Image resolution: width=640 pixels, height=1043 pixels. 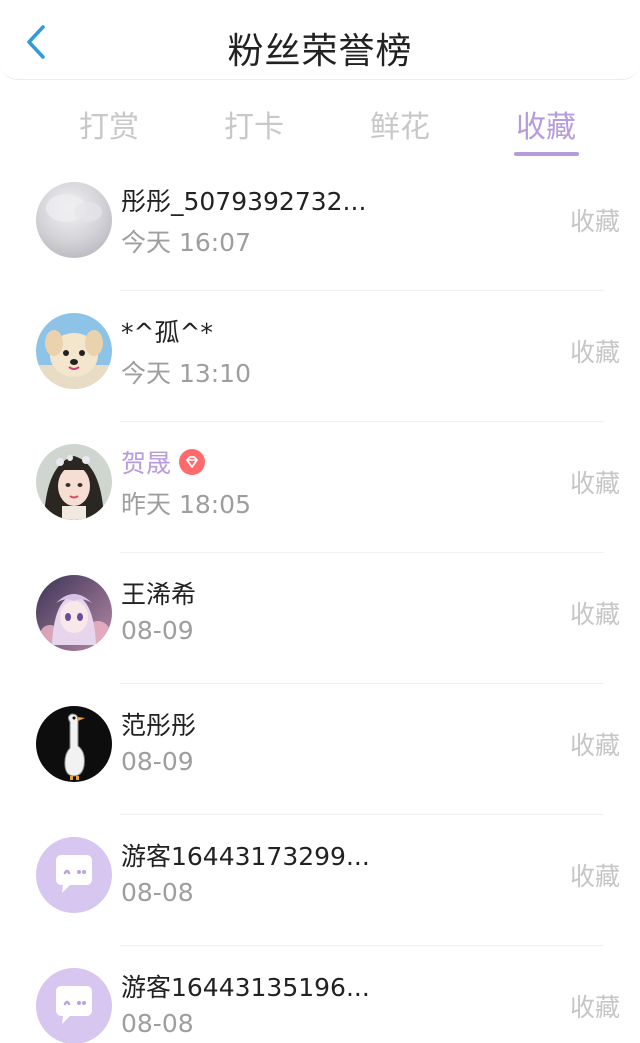 I want to click on list-item: 彤彤_5079392732... 今天 16:07 收藏, so click(x=320, y=225).